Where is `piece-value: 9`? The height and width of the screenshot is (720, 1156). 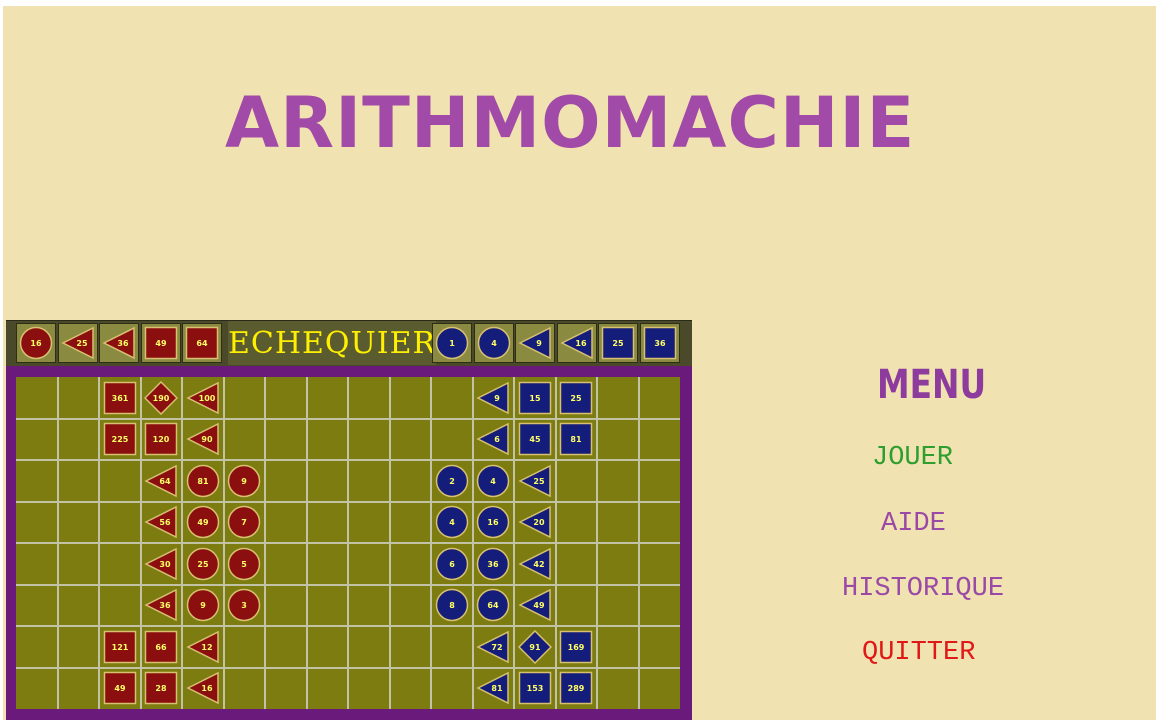 piece-value: 9 is located at coordinates (203, 605).